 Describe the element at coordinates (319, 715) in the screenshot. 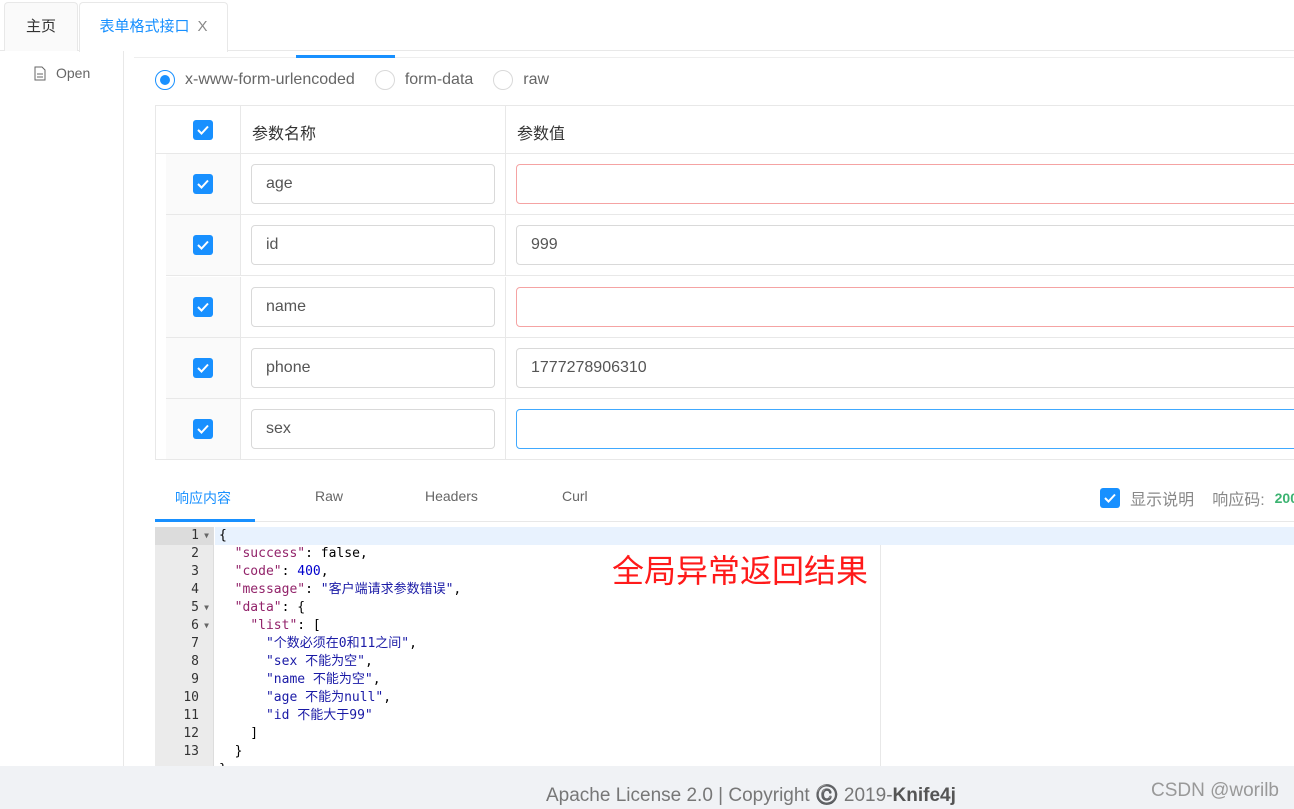

I see `code-line: "id 不能大于99"` at that location.